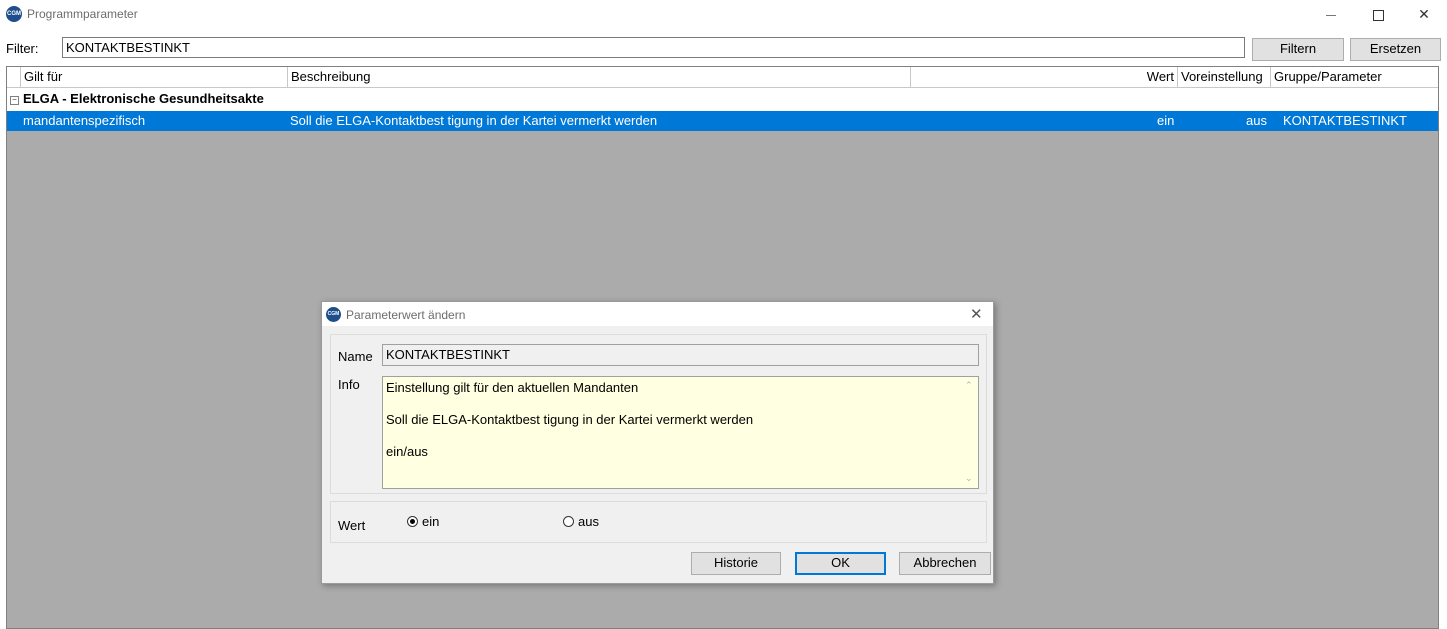  What do you see at coordinates (1044, 77) in the screenshot?
I see `column-header-wert: Wert` at bounding box center [1044, 77].